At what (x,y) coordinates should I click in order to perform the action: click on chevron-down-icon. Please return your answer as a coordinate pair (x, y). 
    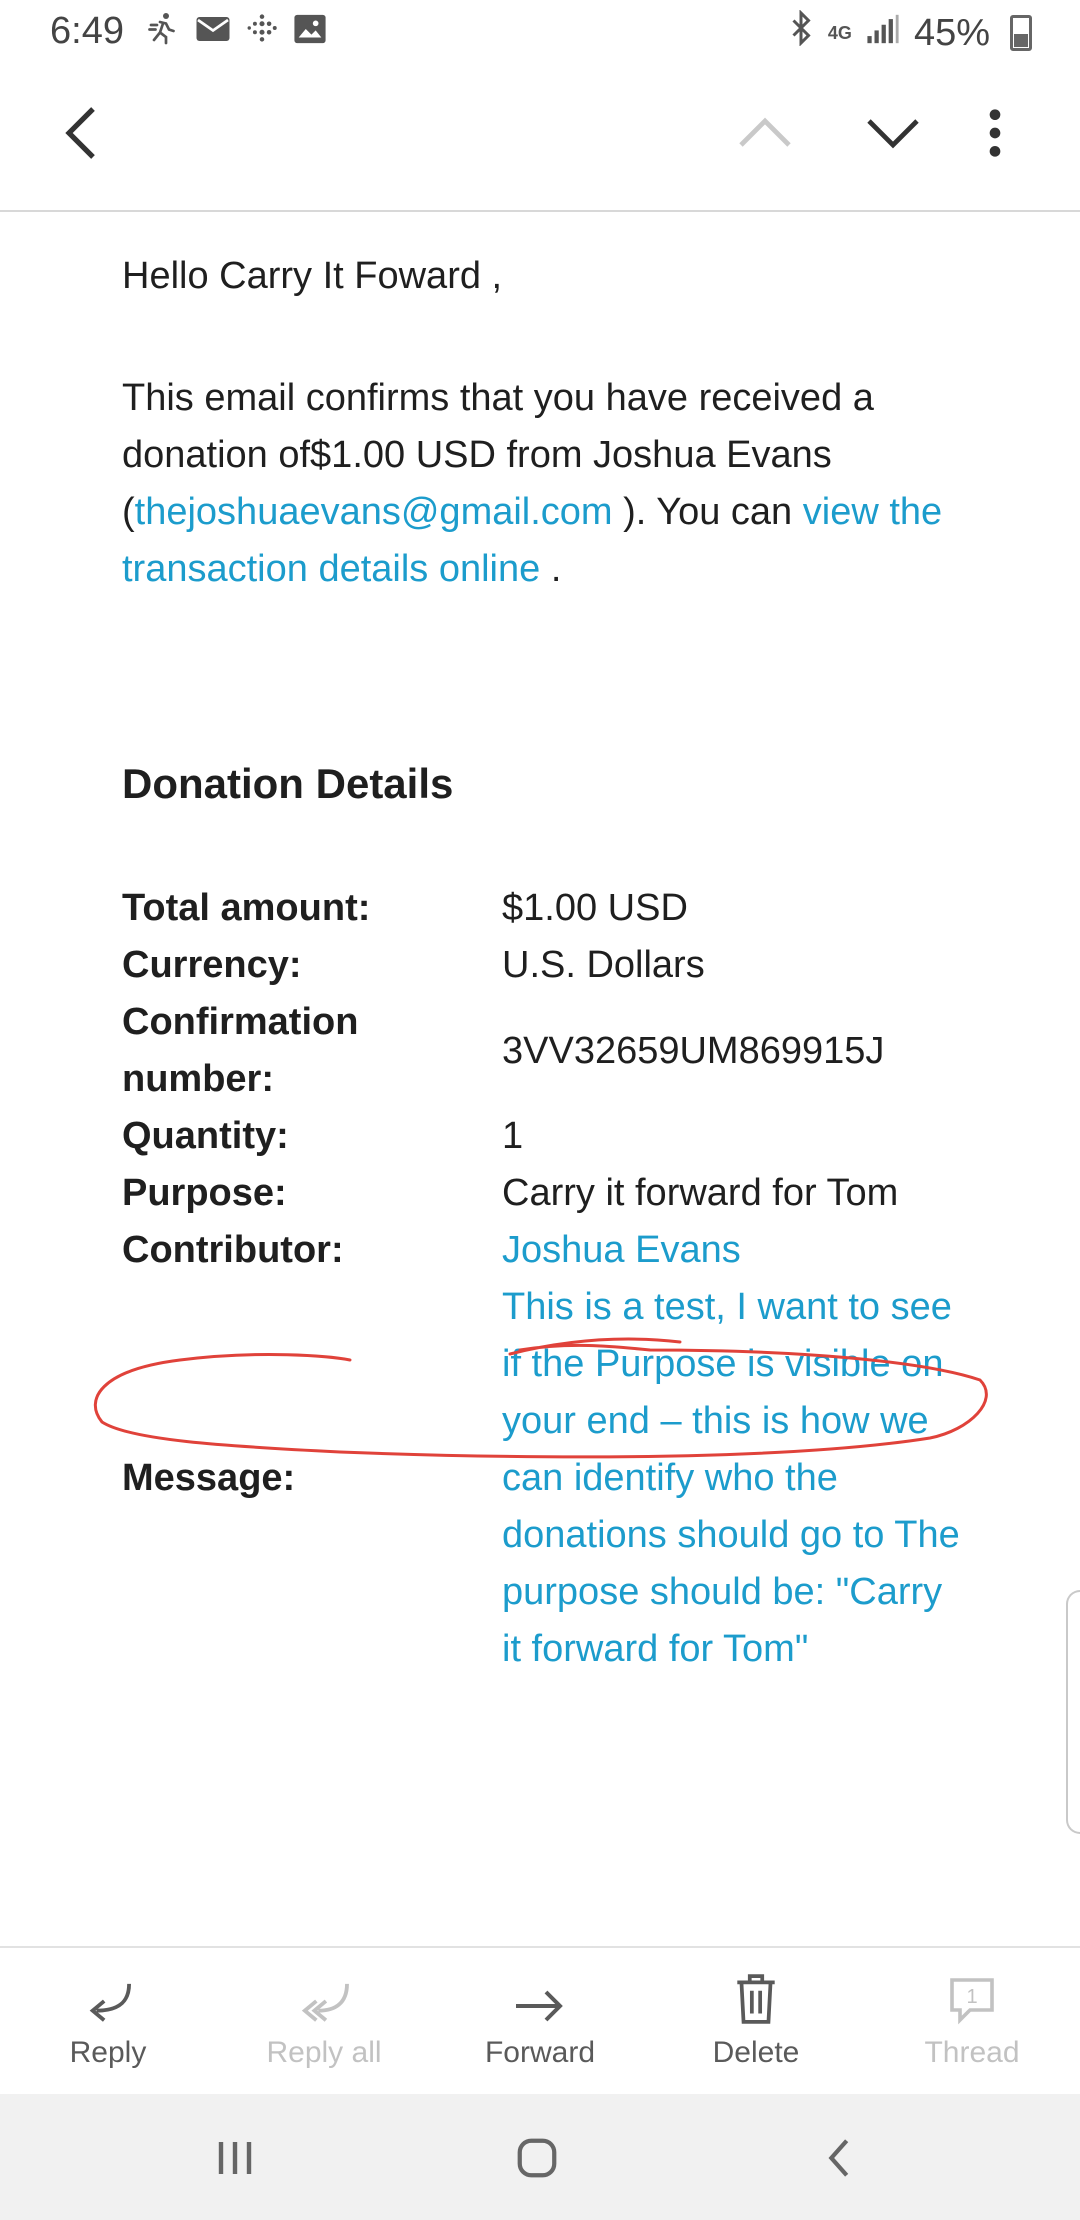
    Looking at the image, I should click on (893, 134).